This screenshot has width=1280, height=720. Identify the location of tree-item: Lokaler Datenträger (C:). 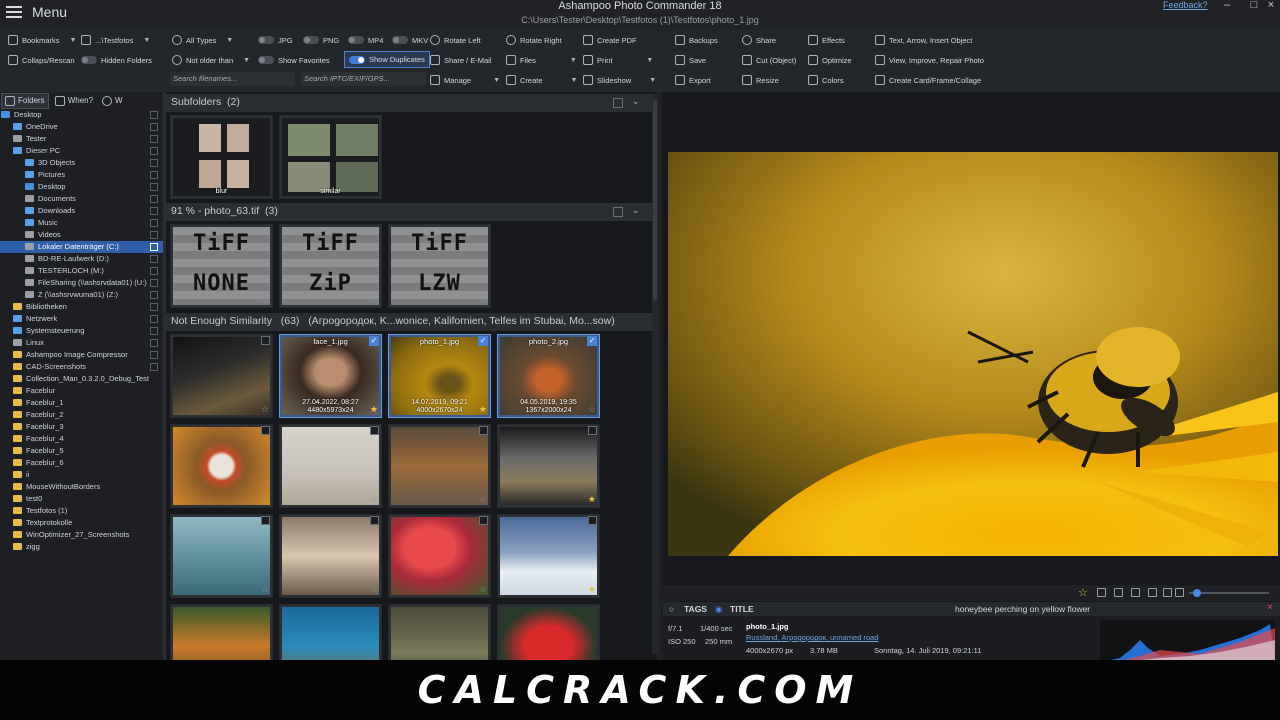
(81, 247).